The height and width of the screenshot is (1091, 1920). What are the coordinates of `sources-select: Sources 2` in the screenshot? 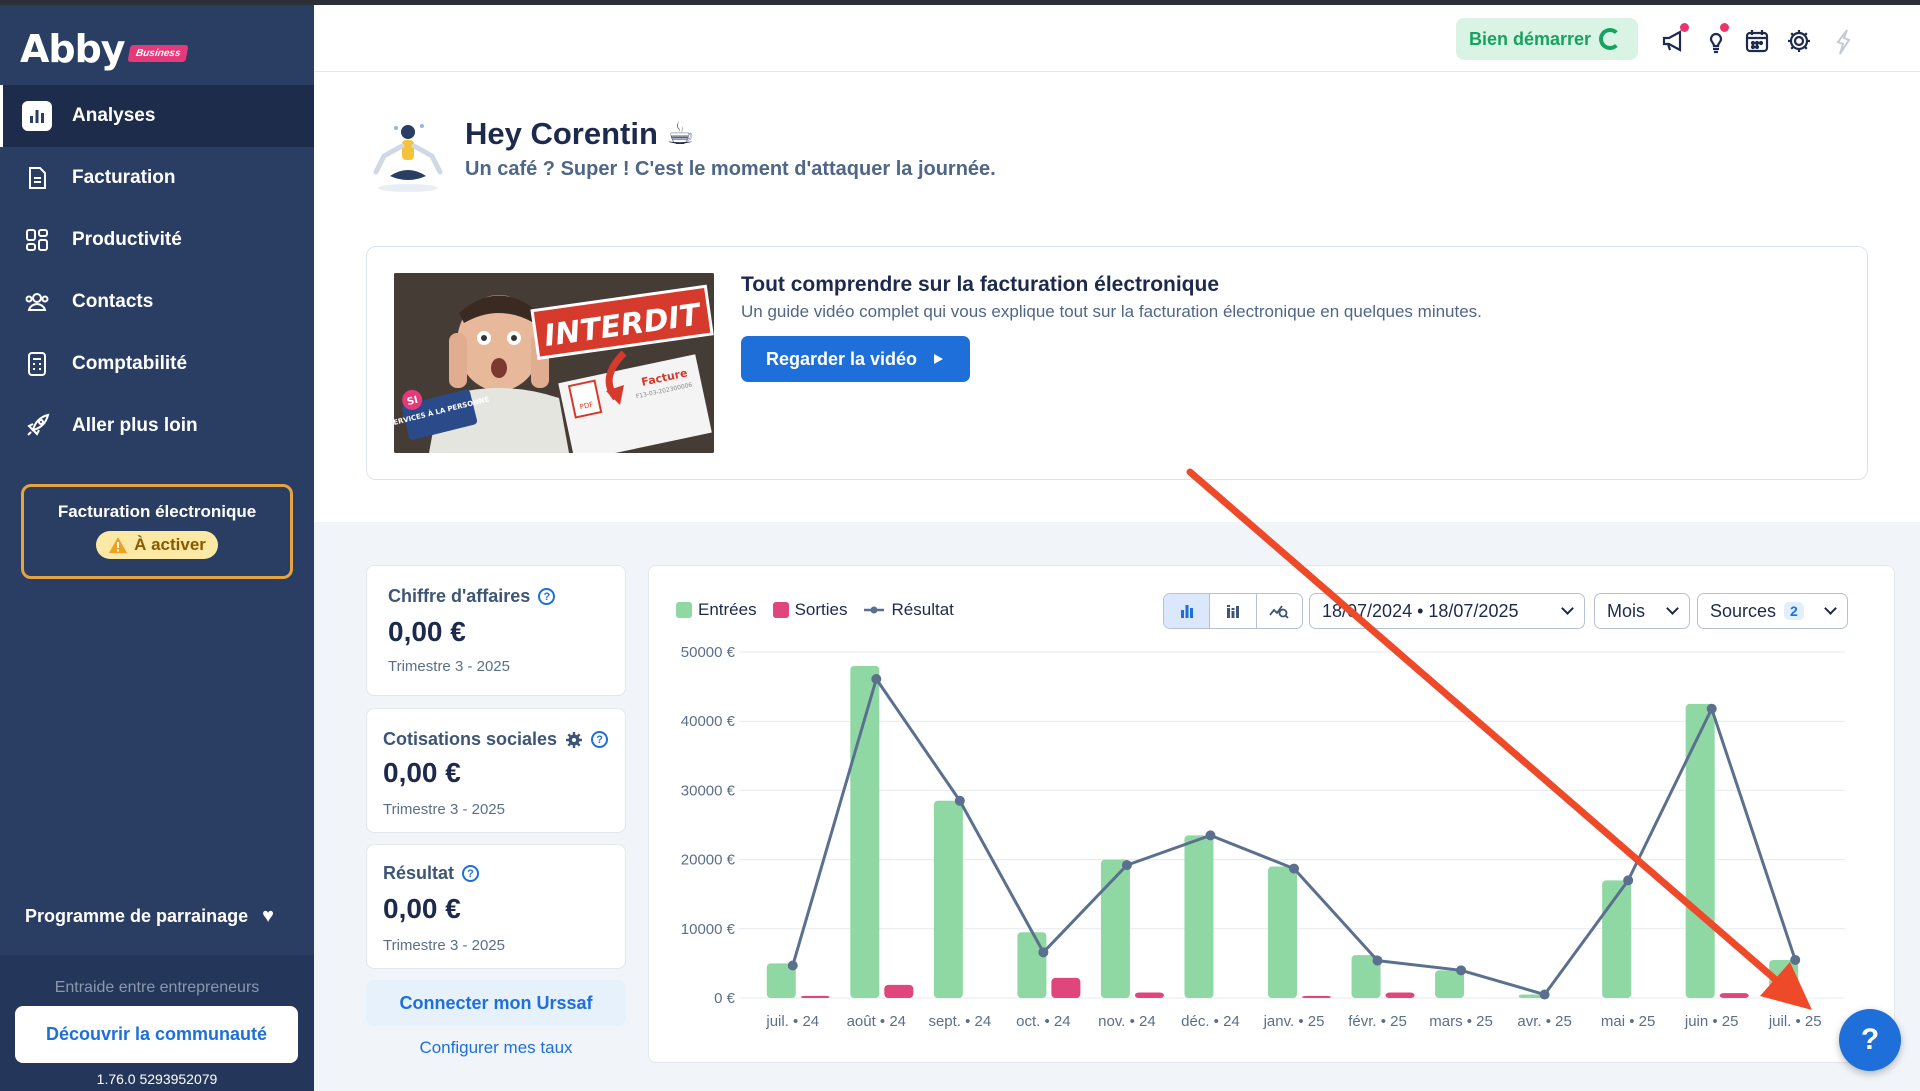 It's located at (1772, 611).